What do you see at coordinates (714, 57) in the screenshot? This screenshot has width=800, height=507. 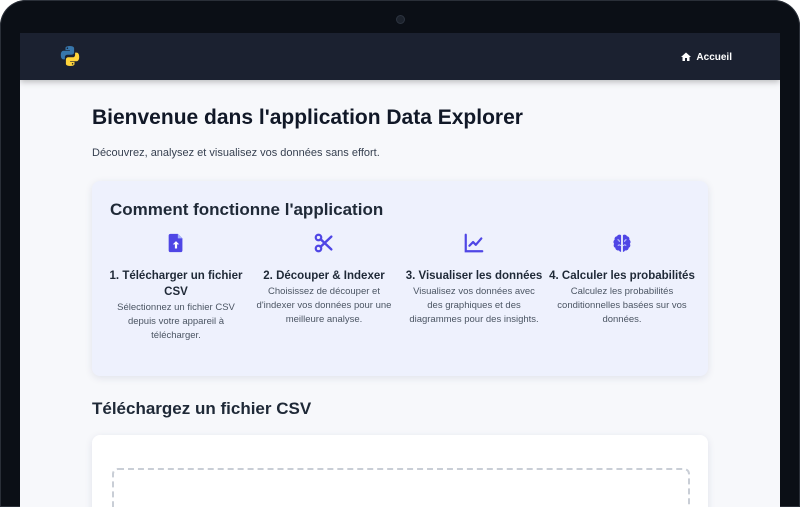 I see `nav-home-label: Accueil` at bounding box center [714, 57].